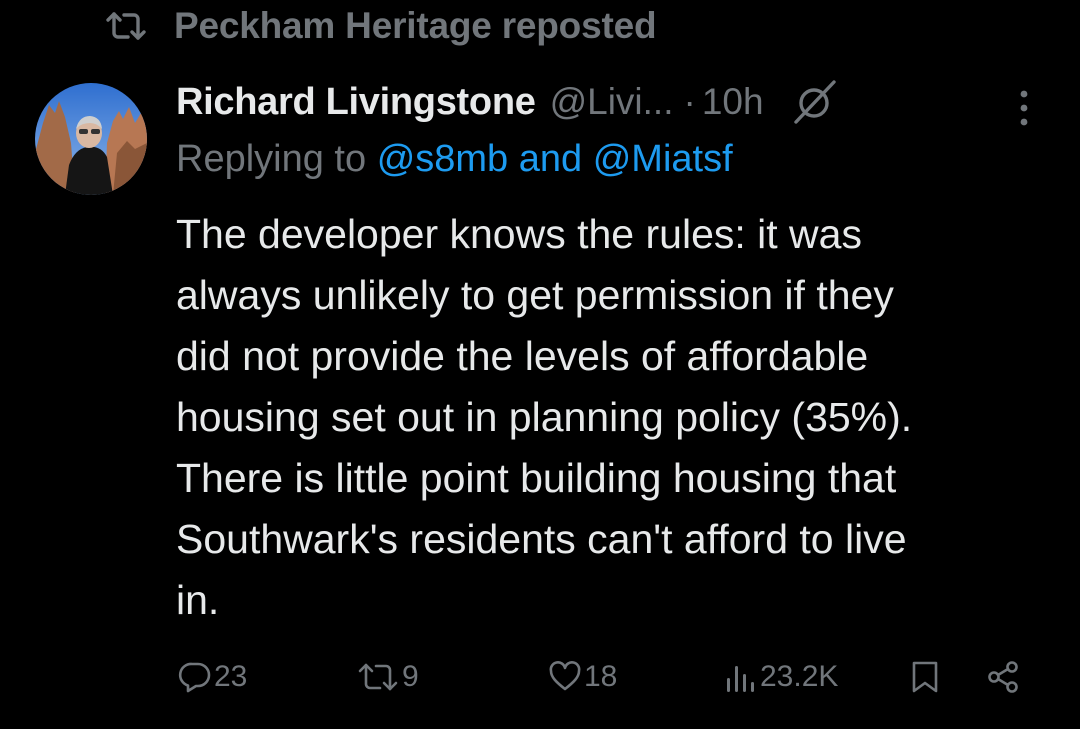 The image size is (1080, 729). I want to click on tweet-line: in., so click(198, 600).